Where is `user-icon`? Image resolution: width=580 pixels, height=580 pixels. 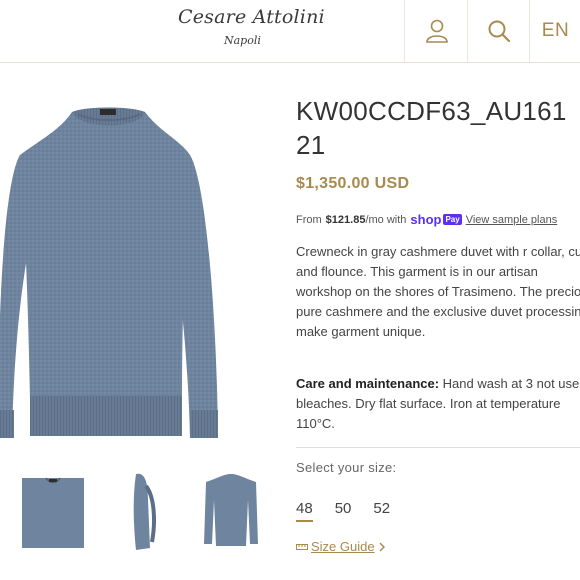 user-icon is located at coordinates (436, 31).